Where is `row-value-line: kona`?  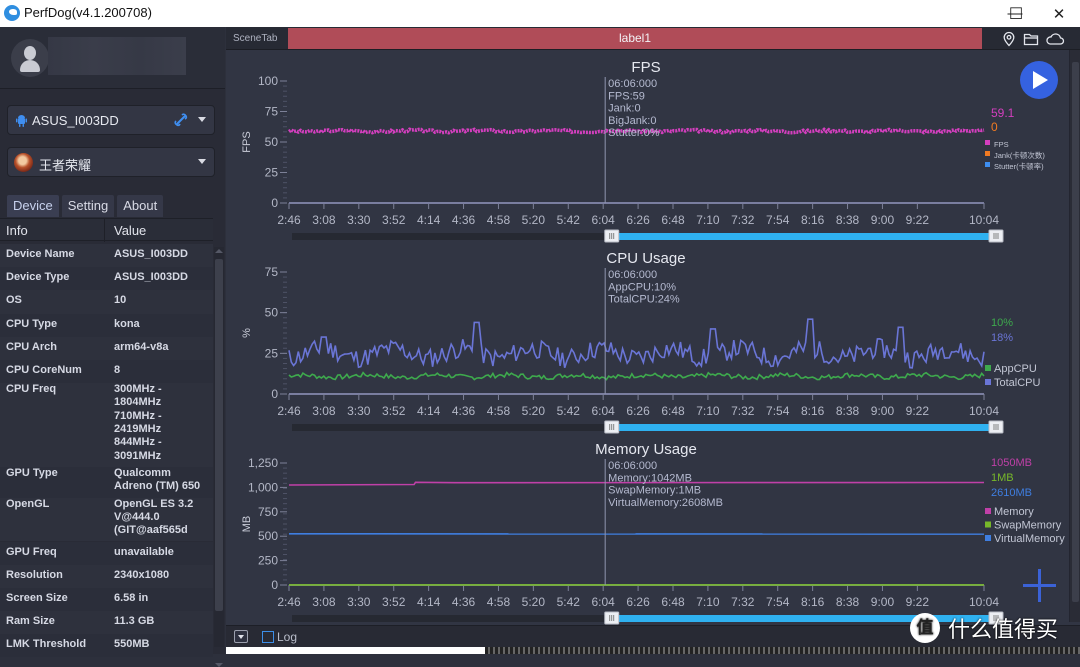 row-value-line: kona is located at coordinates (127, 324).